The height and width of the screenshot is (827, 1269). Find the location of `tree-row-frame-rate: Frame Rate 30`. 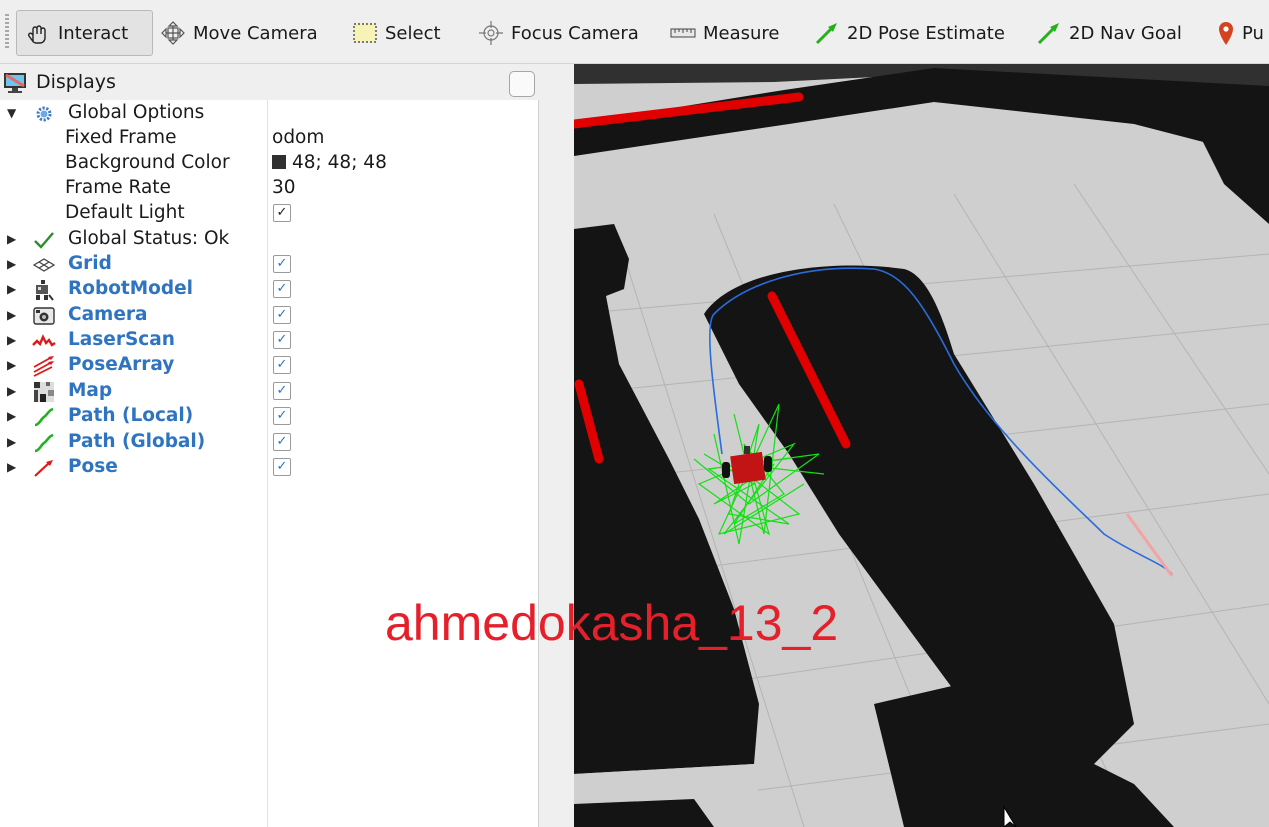

tree-row-frame-rate: Frame Rate 30 is located at coordinates (269, 188).